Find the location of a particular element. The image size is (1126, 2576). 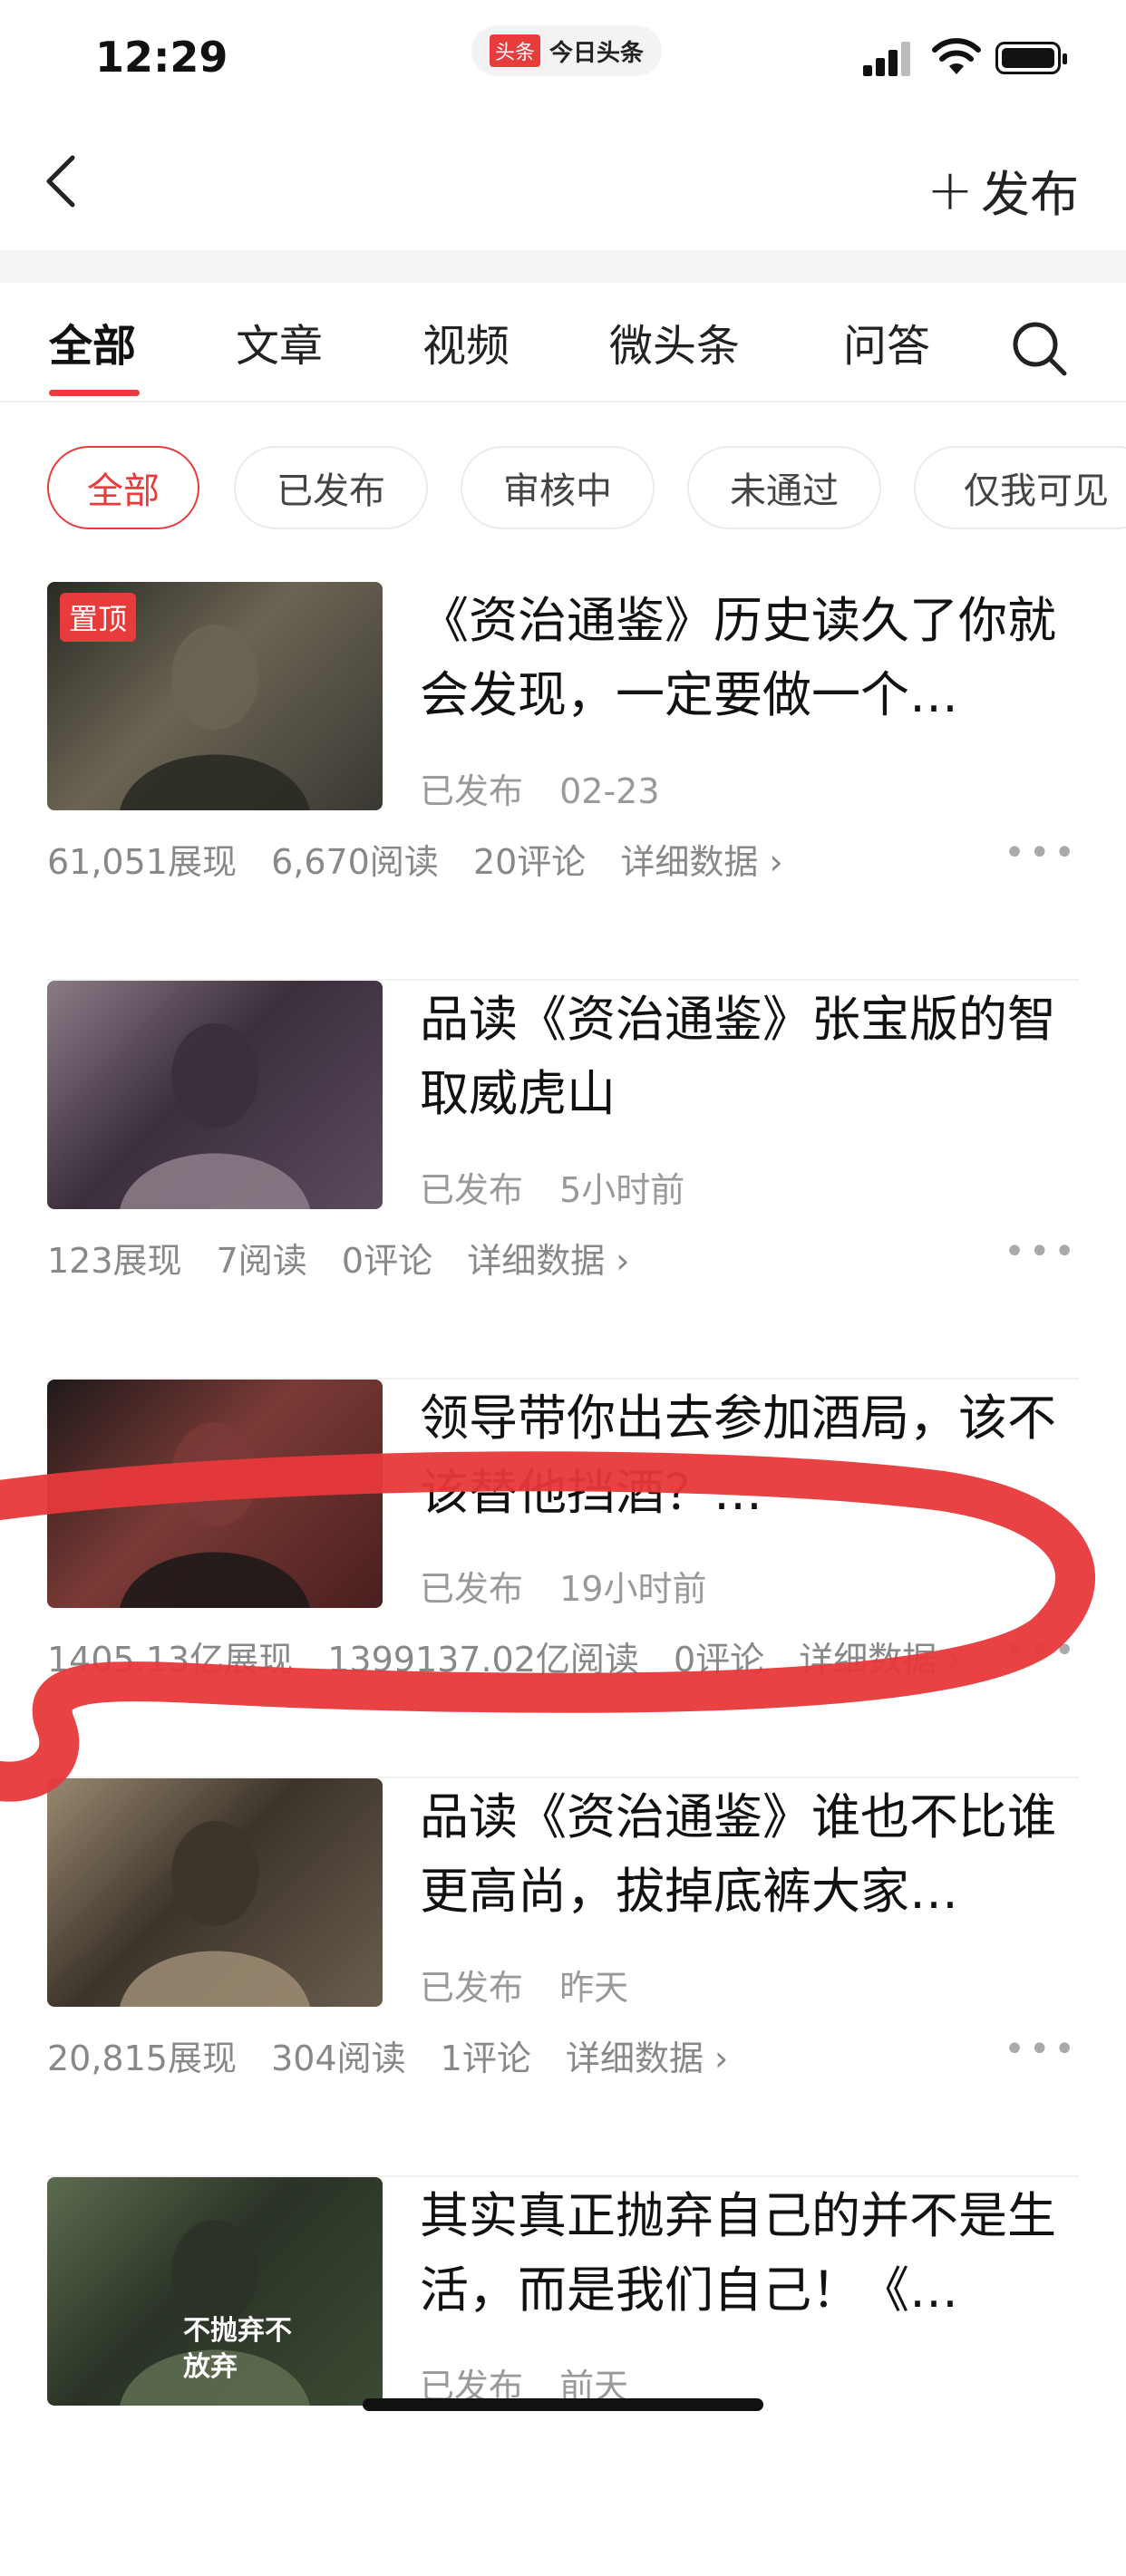

app-name: 今日头条 is located at coordinates (597, 53).